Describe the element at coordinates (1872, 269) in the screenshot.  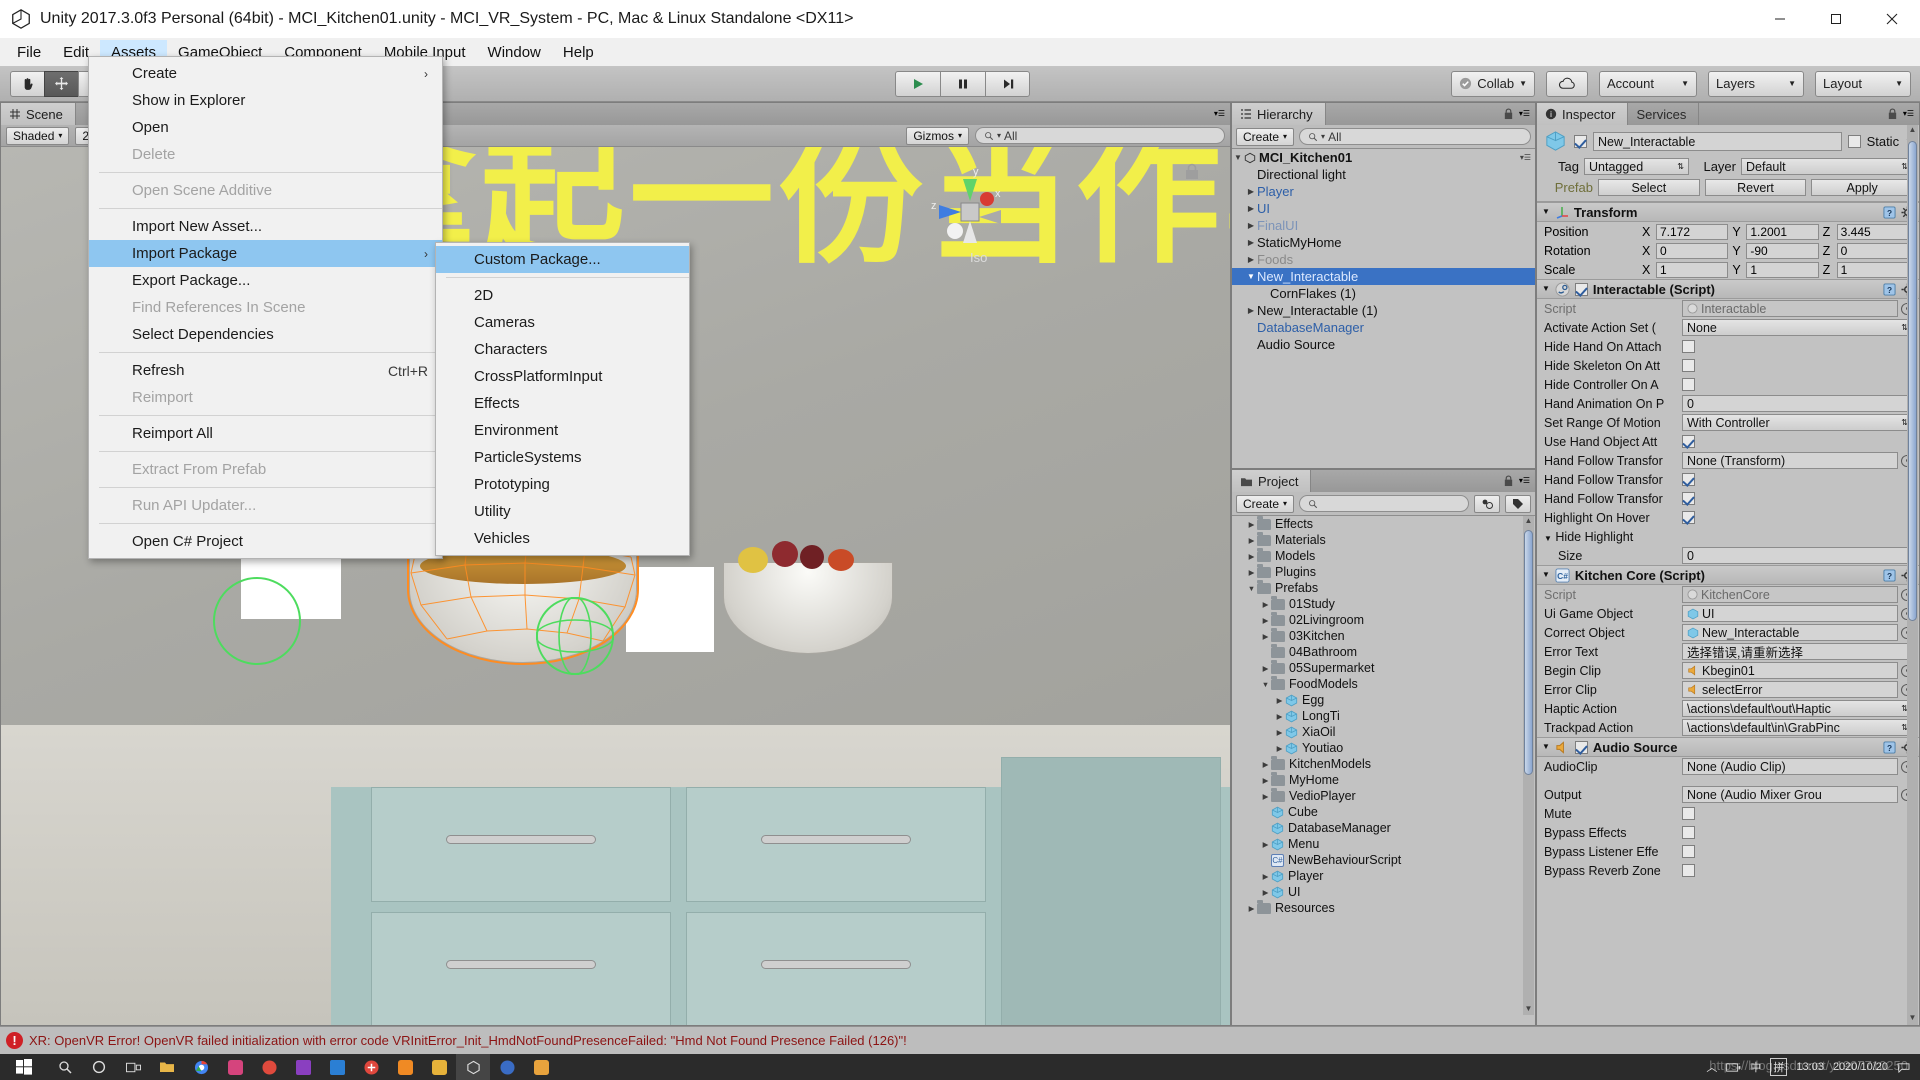
I see `transform-z-input: 1` at that location.